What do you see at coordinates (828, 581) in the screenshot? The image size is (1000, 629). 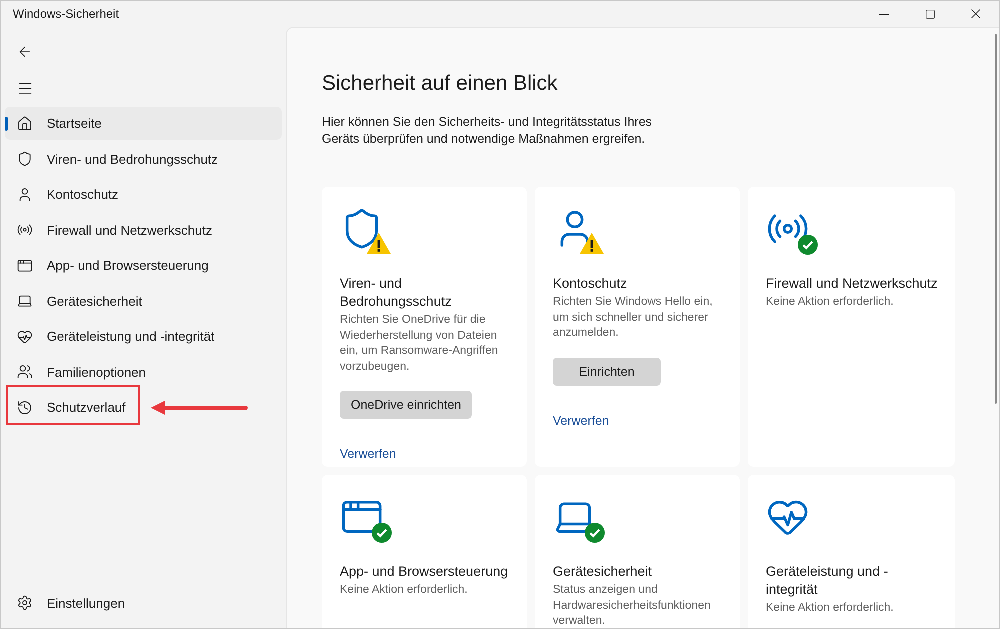 I see `card-title: Geräteleistung und -integrität` at bounding box center [828, 581].